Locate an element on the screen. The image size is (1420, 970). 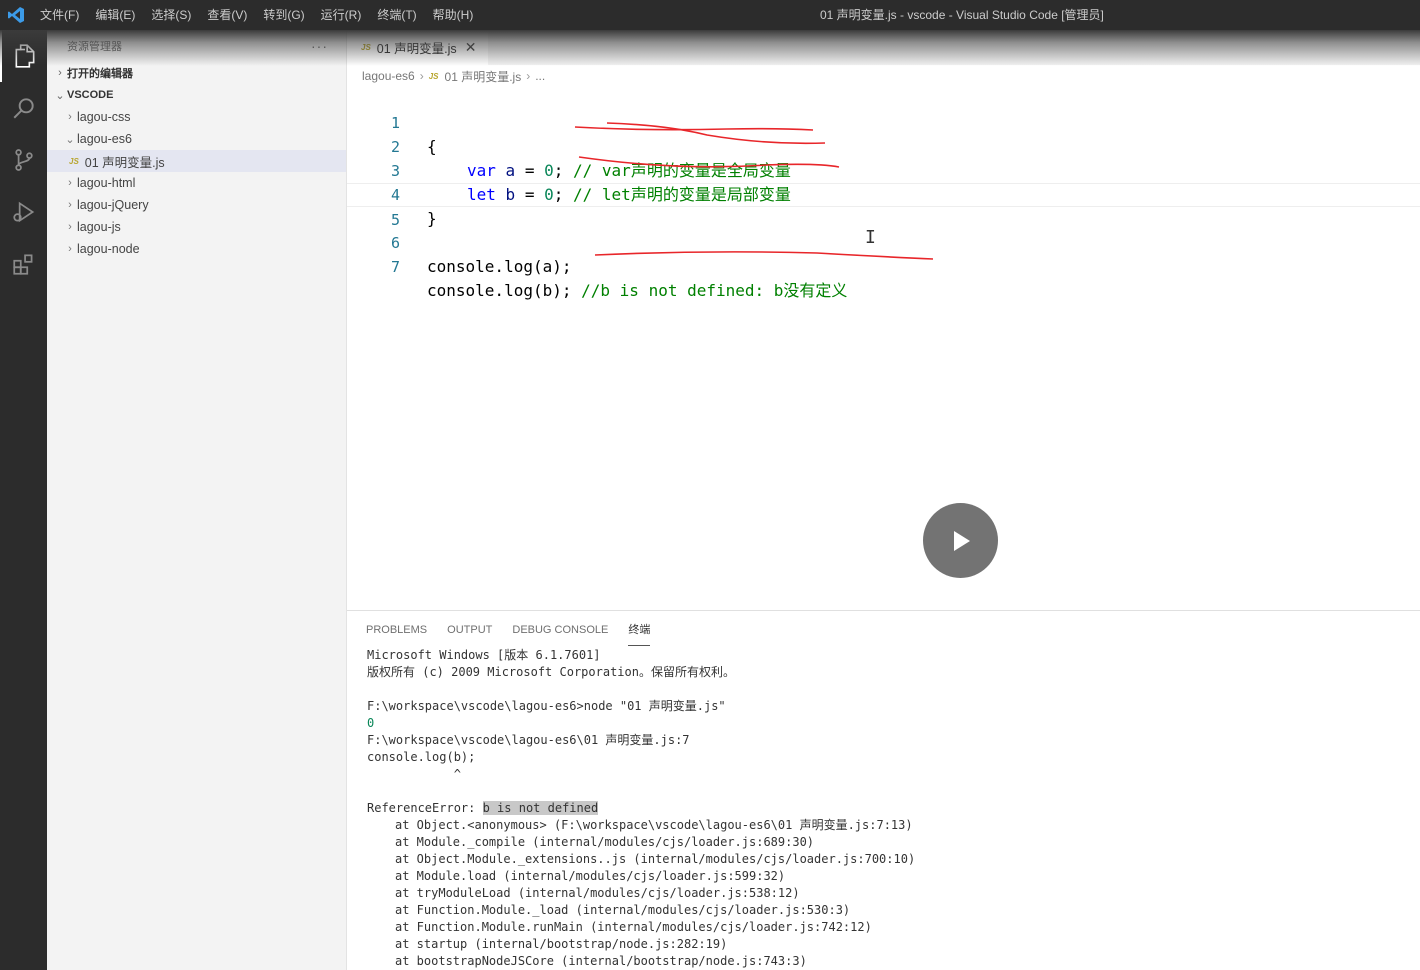
tab-active-file: JS 01 声明变量.js ✕ is located at coordinates (418, 47).